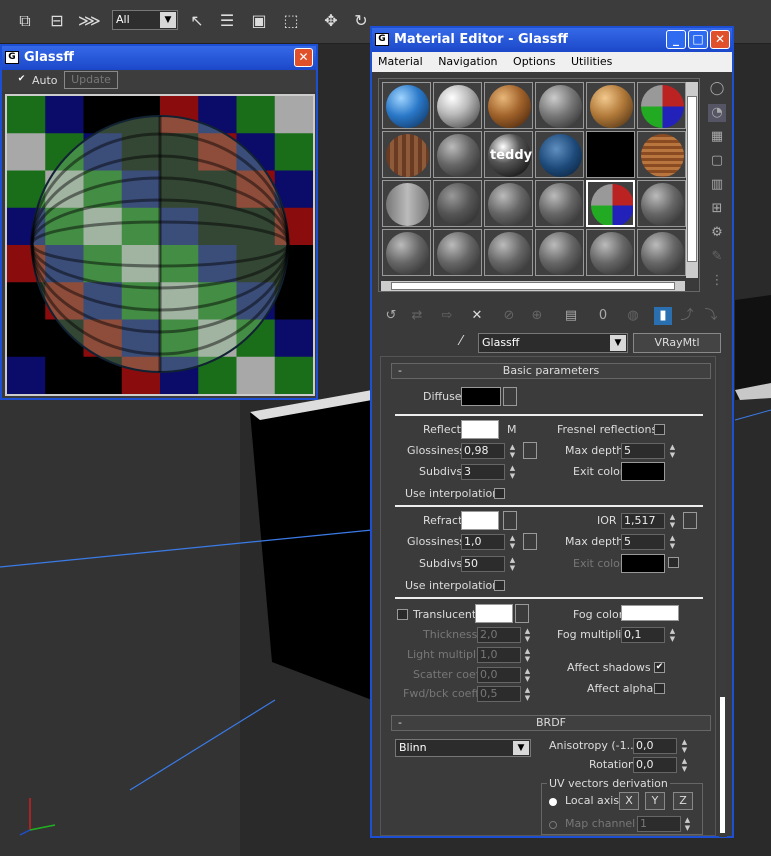 The image size is (771, 856). Describe the element at coordinates (483, 472) in the screenshot. I see `reflect-subdivs-spinner: 3` at that location.